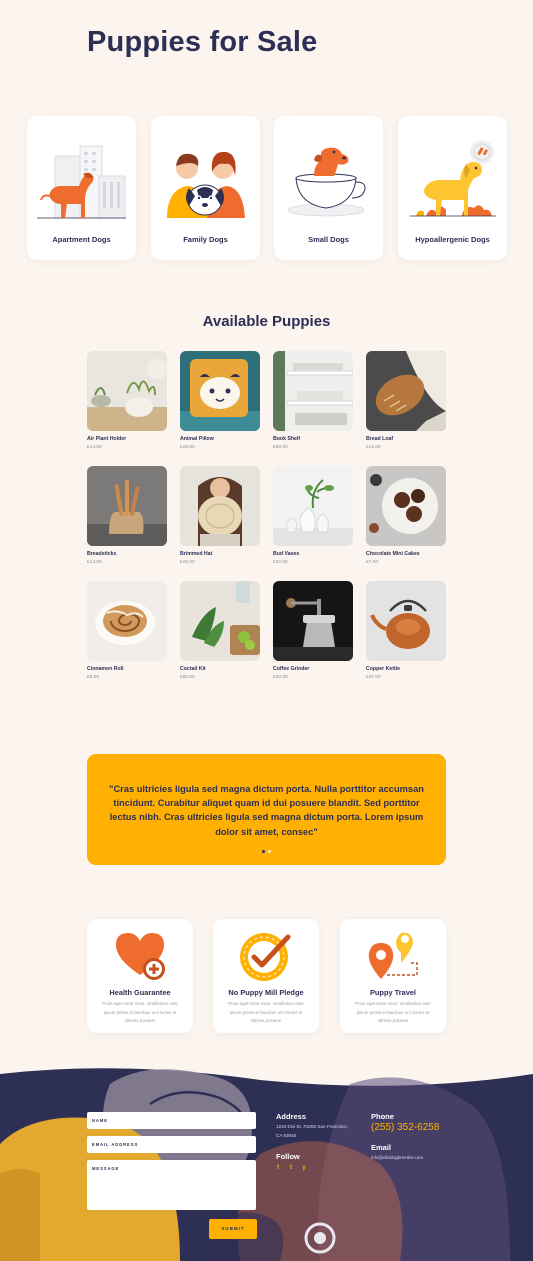 This screenshot has height=1261, width=533. Describe the element at coordinates (392, 992) in the screenshot. I see `feature-title: Puppy Travel` at that location.